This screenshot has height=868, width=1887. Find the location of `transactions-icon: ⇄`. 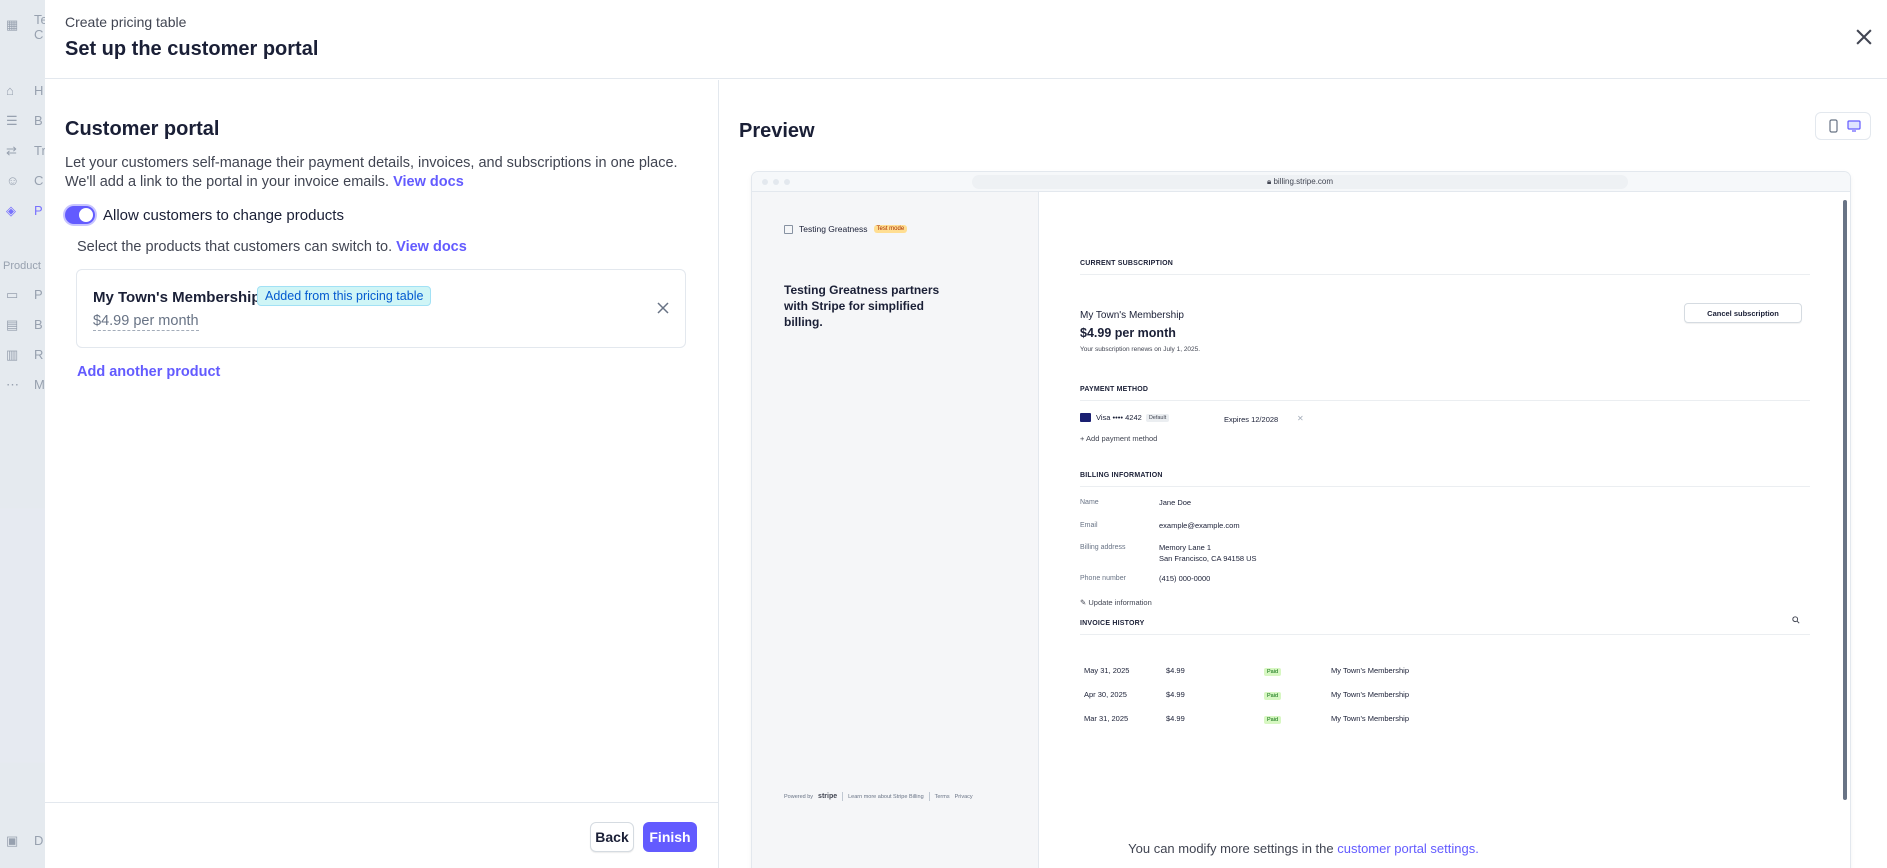

transactions-icon: ⇄ is located at coordinates (11, 150).